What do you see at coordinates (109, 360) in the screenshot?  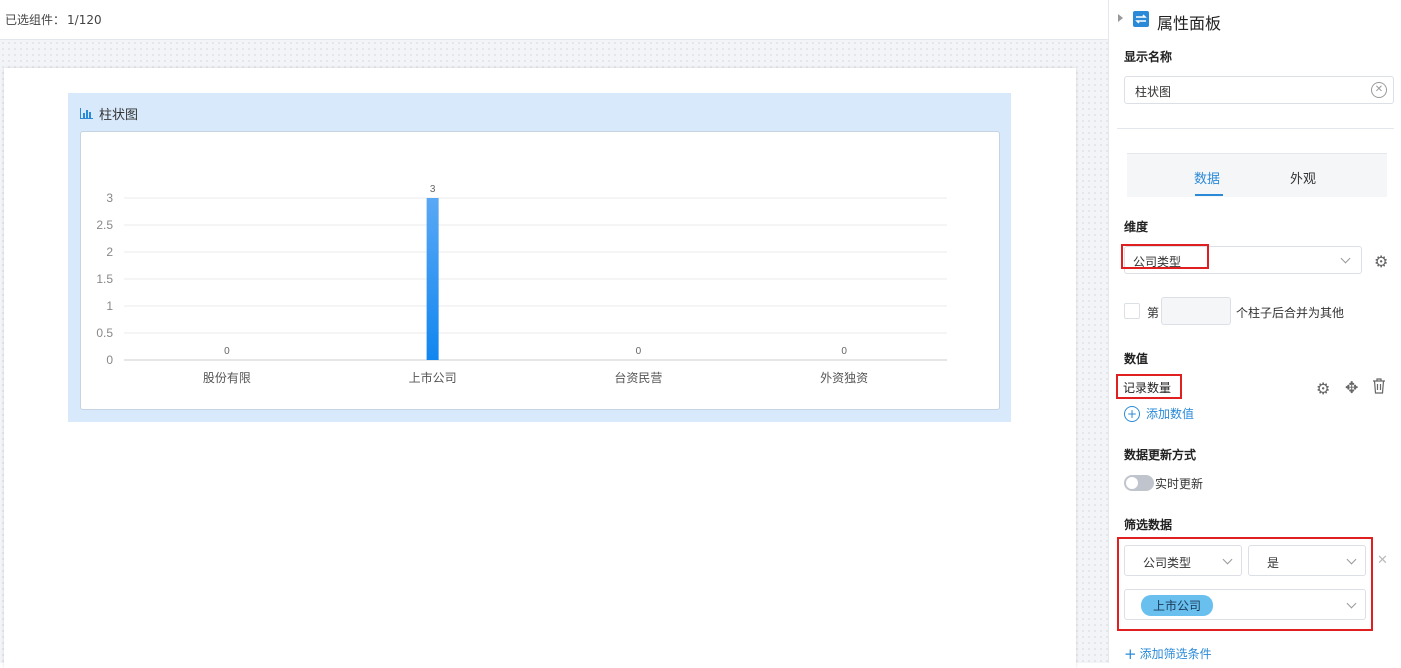 I see `y-tick-label: 0` at bounding box center [109, 360].